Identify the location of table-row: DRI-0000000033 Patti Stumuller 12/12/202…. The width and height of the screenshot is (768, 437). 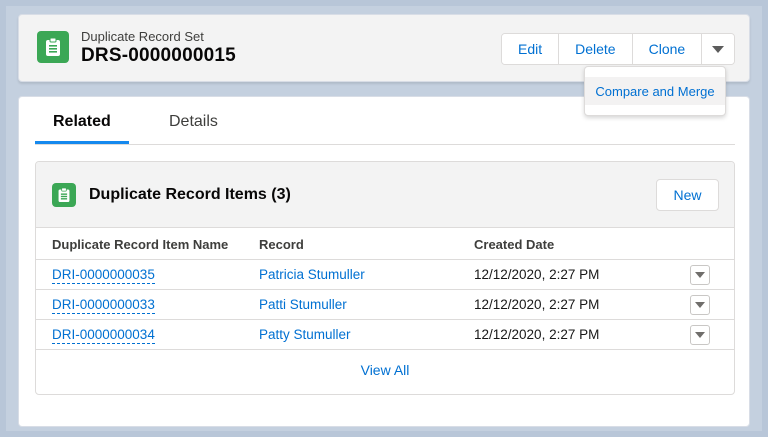
(385, 305).